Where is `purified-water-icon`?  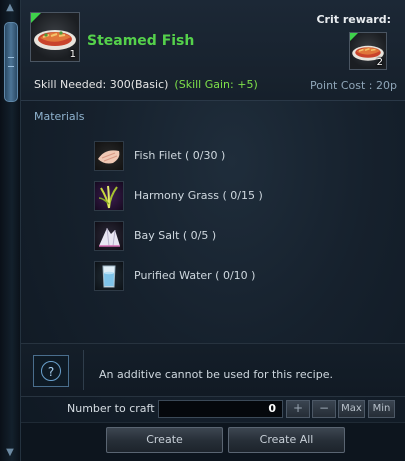
purified-water-icon is located at coordinates (109, 276).